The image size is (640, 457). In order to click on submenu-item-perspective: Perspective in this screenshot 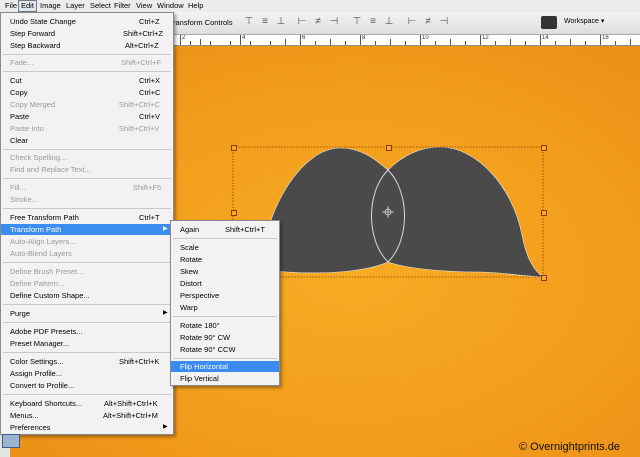, I will do `click(225, 295)`.